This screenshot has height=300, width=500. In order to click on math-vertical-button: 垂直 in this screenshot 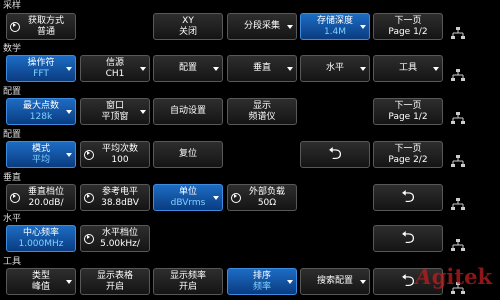, I will do `click(262, 68)`.